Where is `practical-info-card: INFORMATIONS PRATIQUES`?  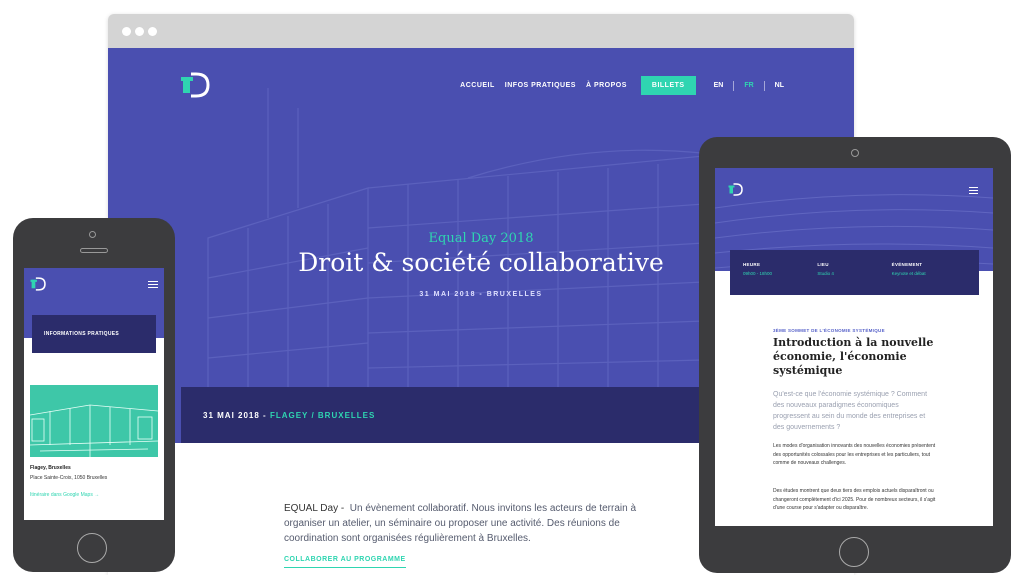
practical-info-card: INFORMATIONS PRATIQUES is located at coordinates (94, 334).